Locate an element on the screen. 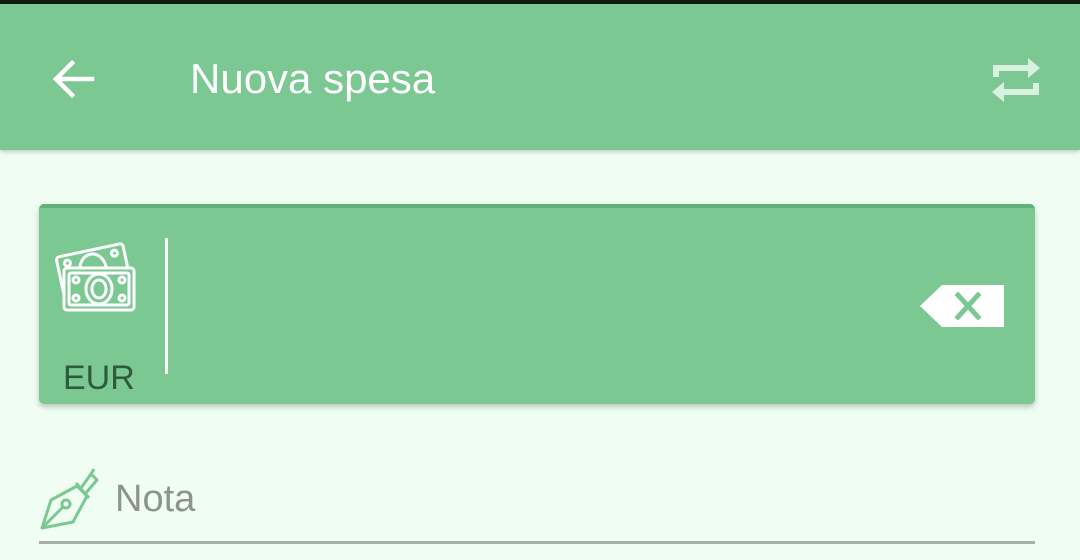 This screenshot has height=560, width=1080. note-underline is located at coordinates (537, 542).